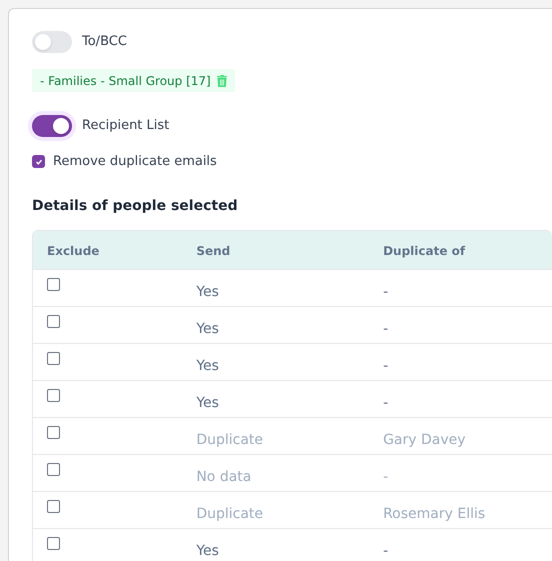  Describe the element at coordinates (133, 80) in the screenshot. I see `group-chip: - Families - Small Group [17]` at that location.